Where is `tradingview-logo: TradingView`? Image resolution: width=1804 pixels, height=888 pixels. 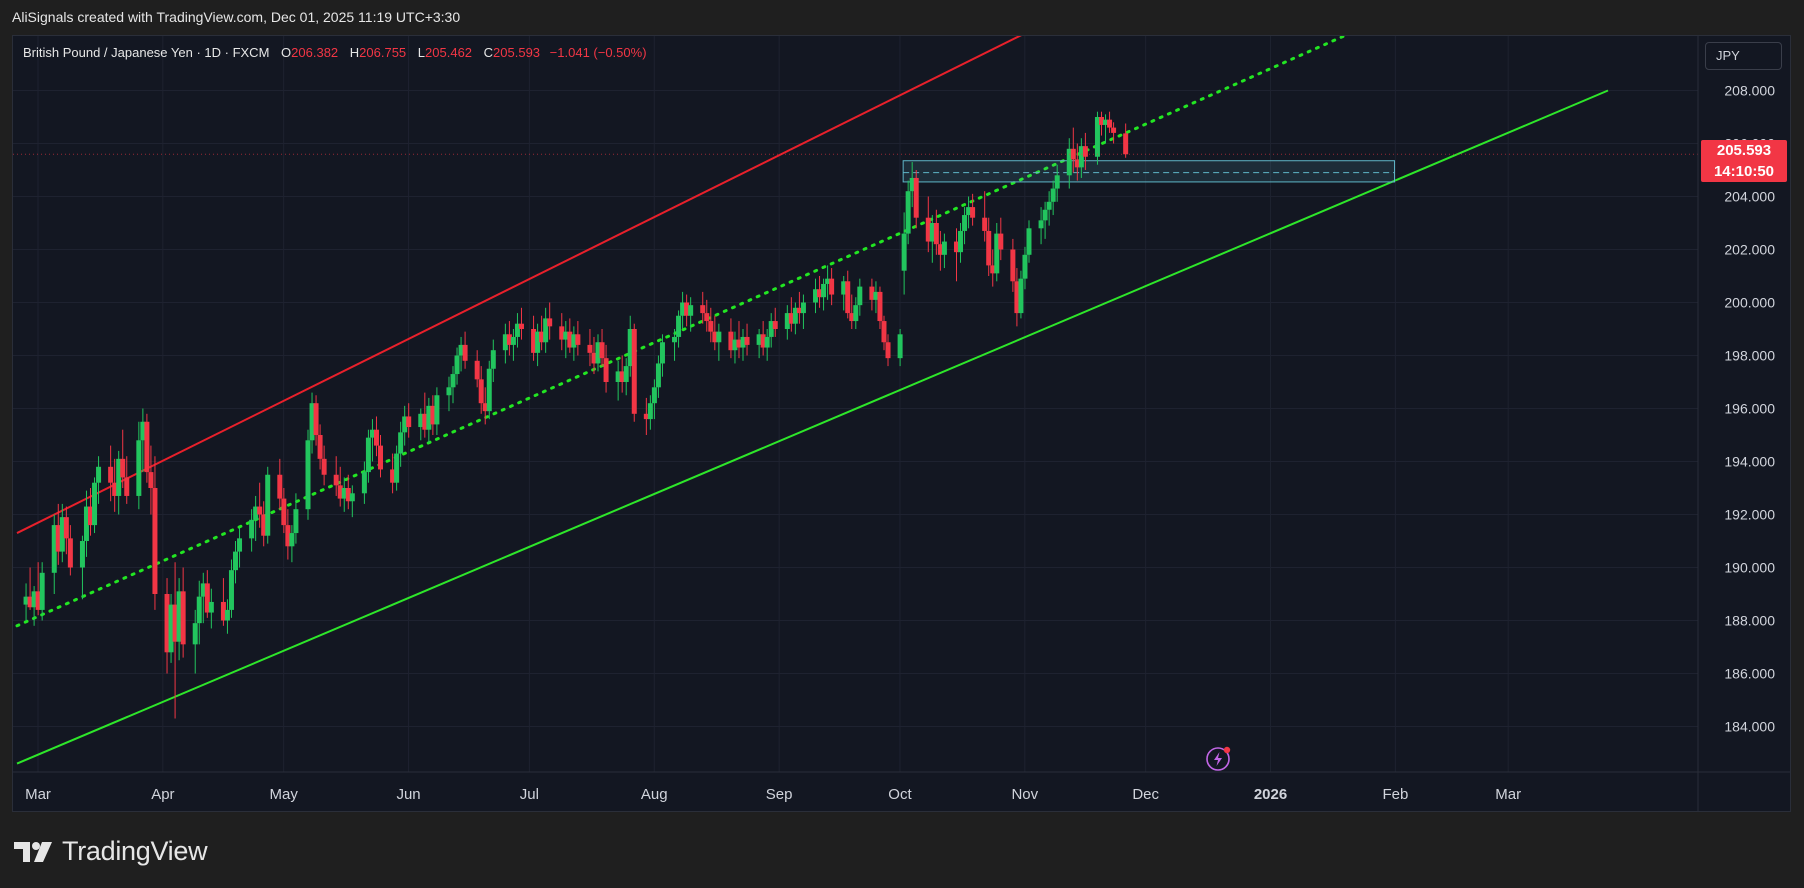 tradingview-logo: TradingView is located at coordinates (111, 851).